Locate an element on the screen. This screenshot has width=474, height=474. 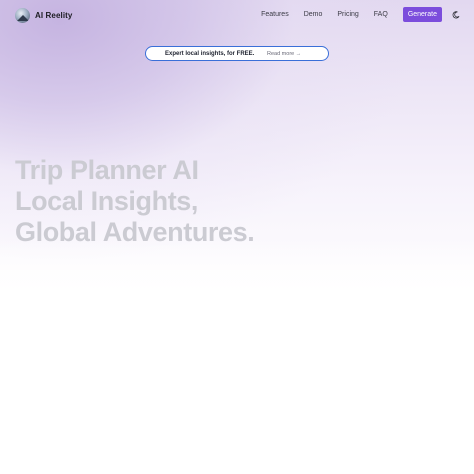
headline-line-2: Local Insights, is located at coordinates (107, 201).